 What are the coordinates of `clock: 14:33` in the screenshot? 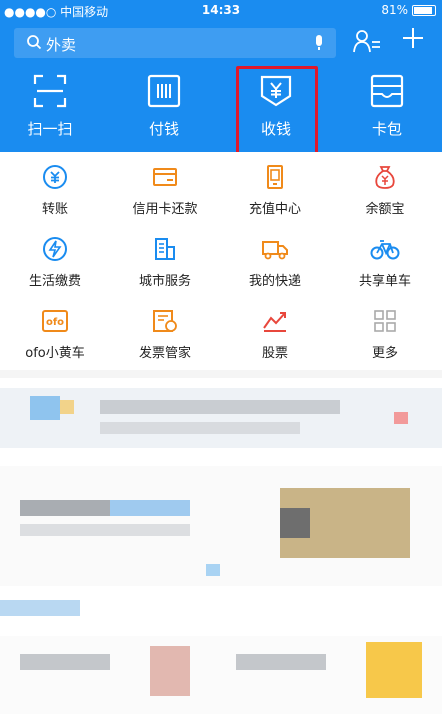 It's located at (221, 10).